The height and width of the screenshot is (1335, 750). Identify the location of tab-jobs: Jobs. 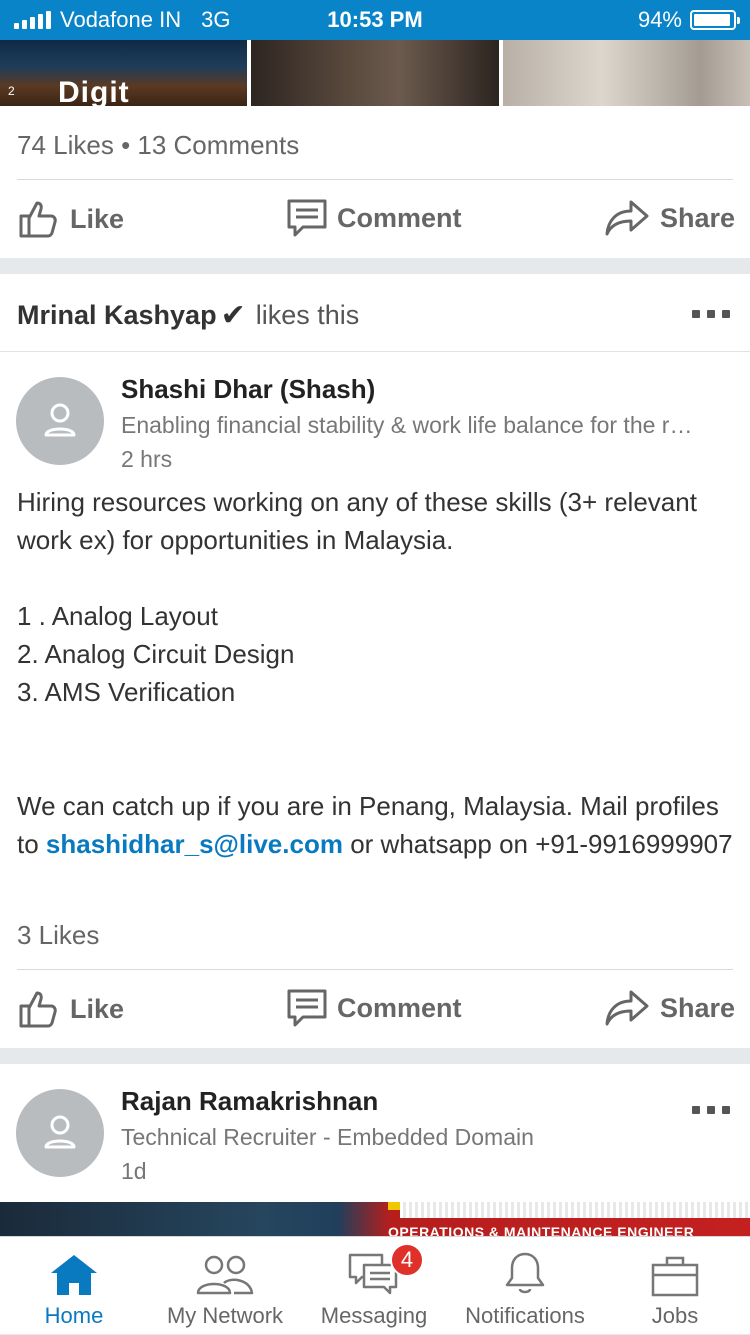
(675, 1286).